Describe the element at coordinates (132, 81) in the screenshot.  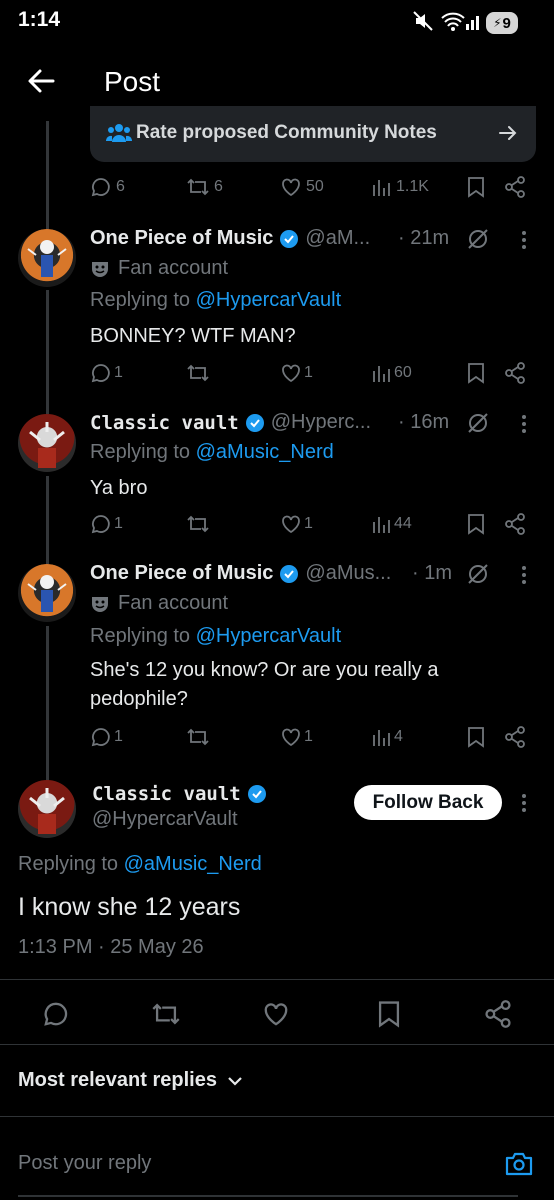
I see `page-title: Post` at that location.